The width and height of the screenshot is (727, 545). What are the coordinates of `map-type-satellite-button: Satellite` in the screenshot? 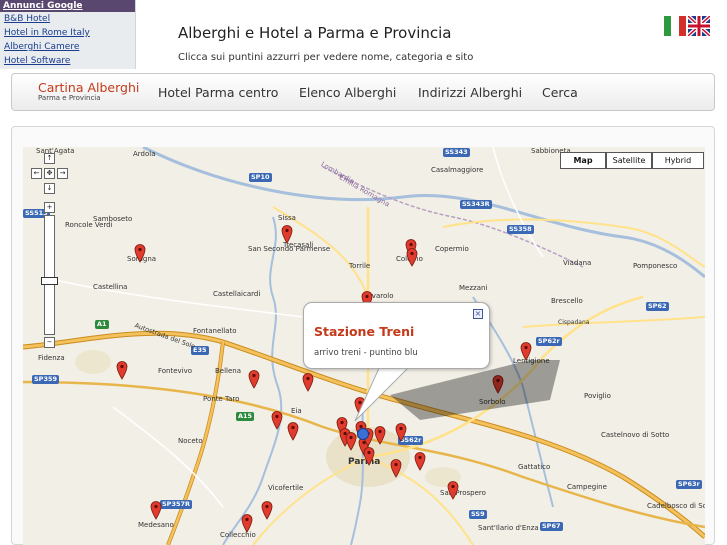 It's located at (629, 160).